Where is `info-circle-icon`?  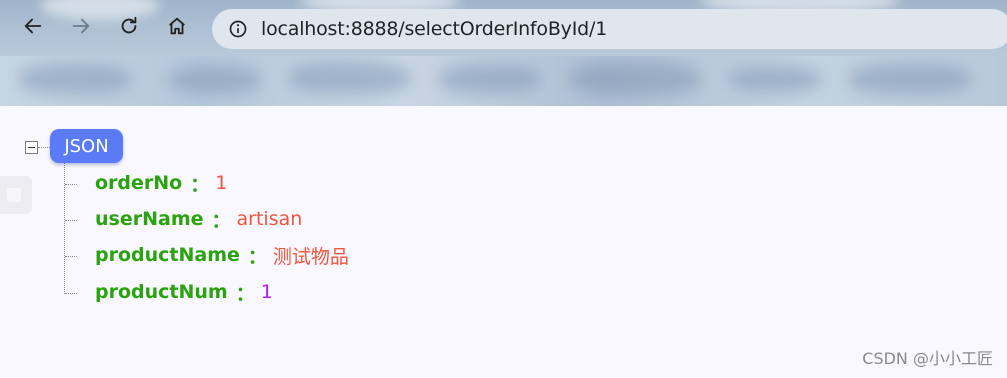
info-circle-icon is located at coordinates (238, 29).